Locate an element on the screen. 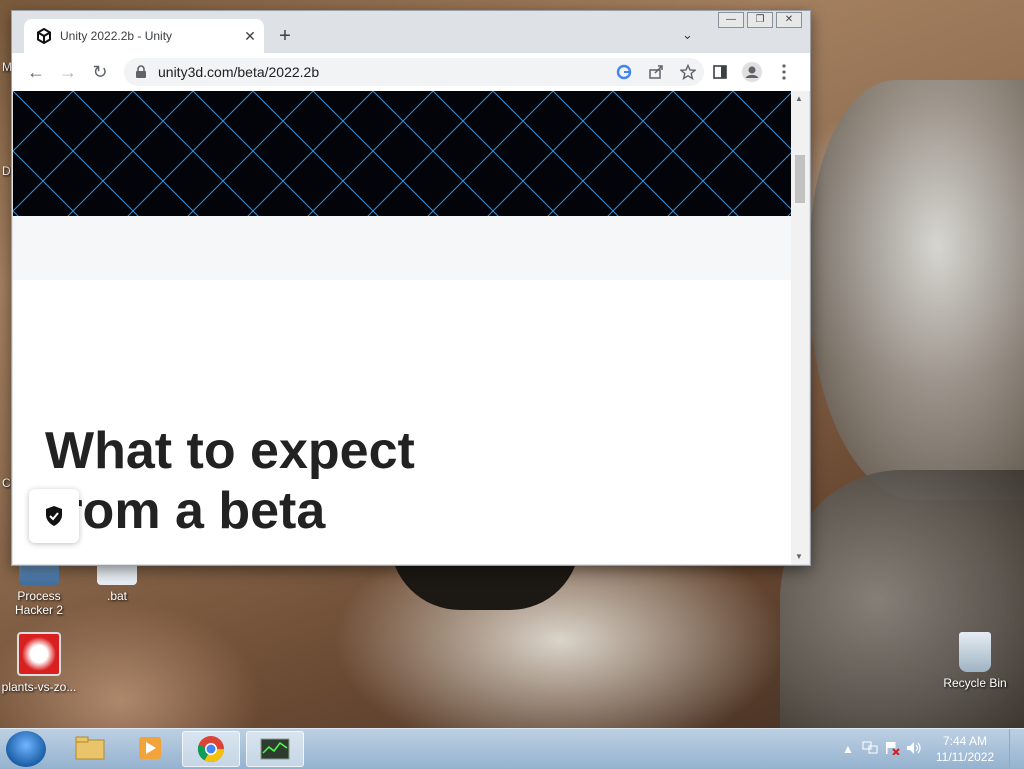 The width and height of the screenshot is (1024, 769). new-tab-button: + is located at coordinates (285, 36).